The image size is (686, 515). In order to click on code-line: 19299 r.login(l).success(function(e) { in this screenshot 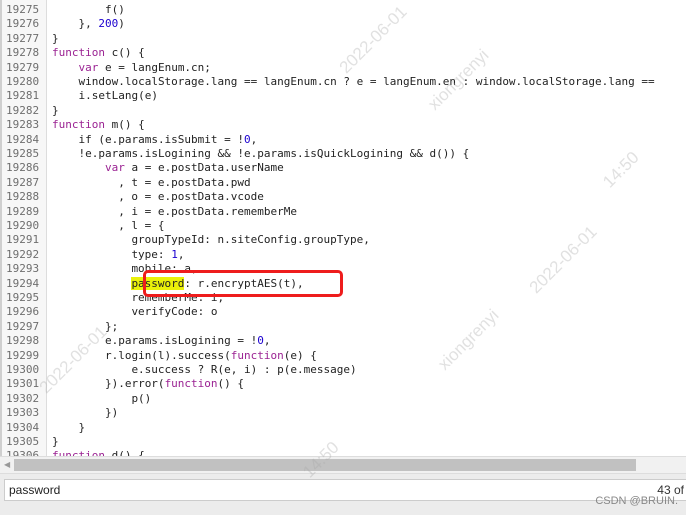, I will do `click(343, 356)`.